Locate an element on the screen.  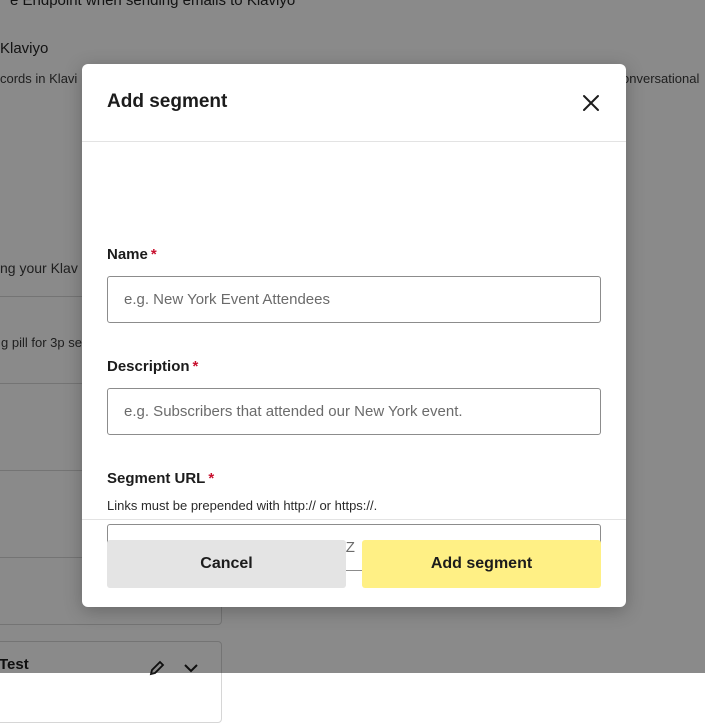
add-segment-button: Add segment is located at coordinates (481, 564).